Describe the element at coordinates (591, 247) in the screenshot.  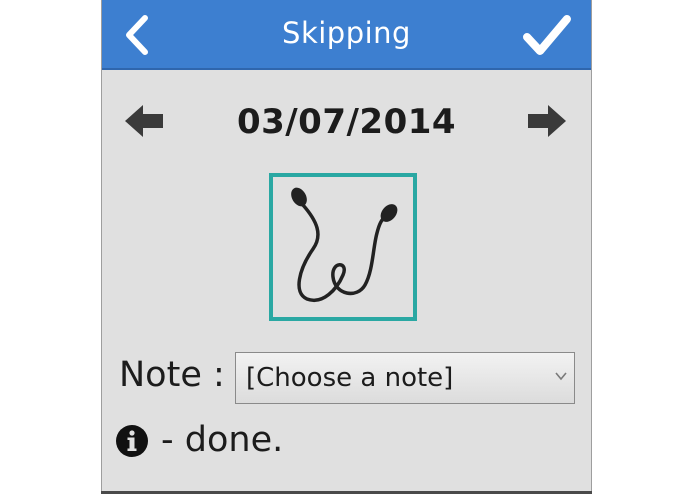
I see `frame-right-border` at that location.